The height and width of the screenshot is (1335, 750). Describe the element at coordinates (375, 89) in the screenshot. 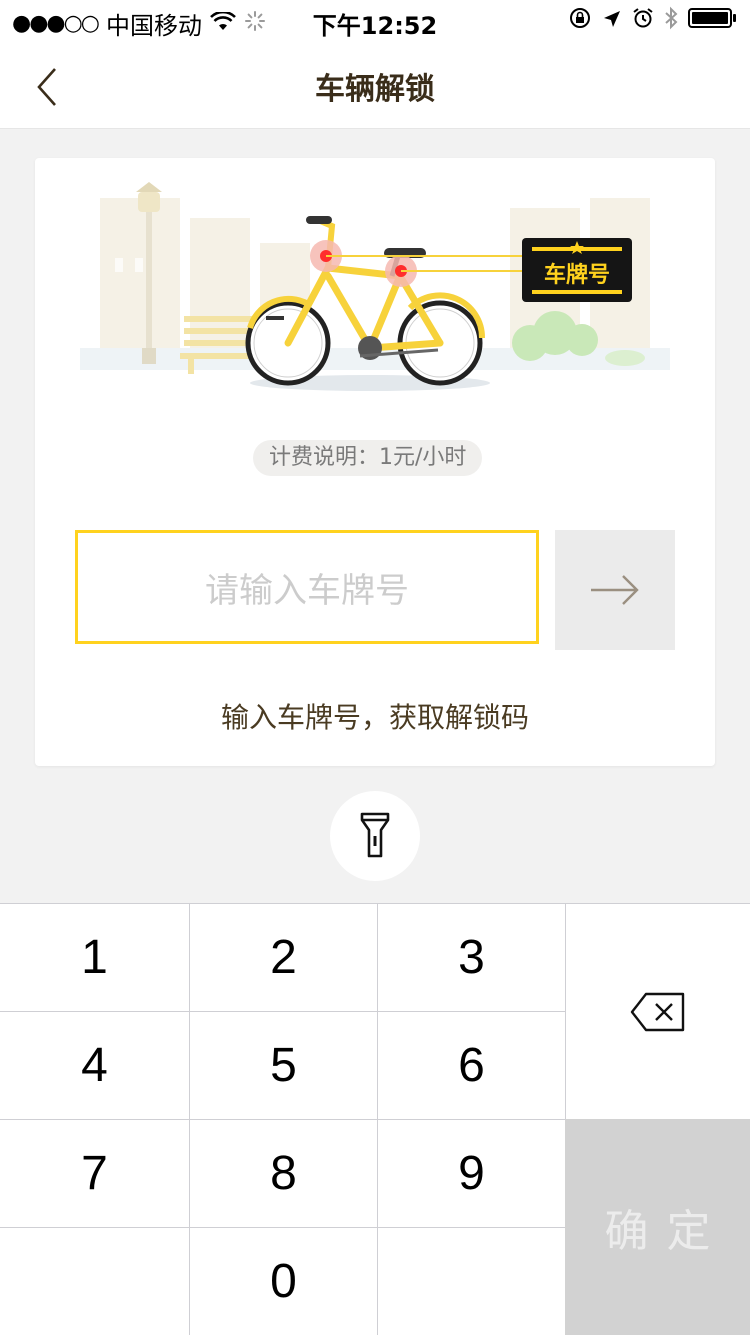

I see `page-title: 车辆解锁` at that location.